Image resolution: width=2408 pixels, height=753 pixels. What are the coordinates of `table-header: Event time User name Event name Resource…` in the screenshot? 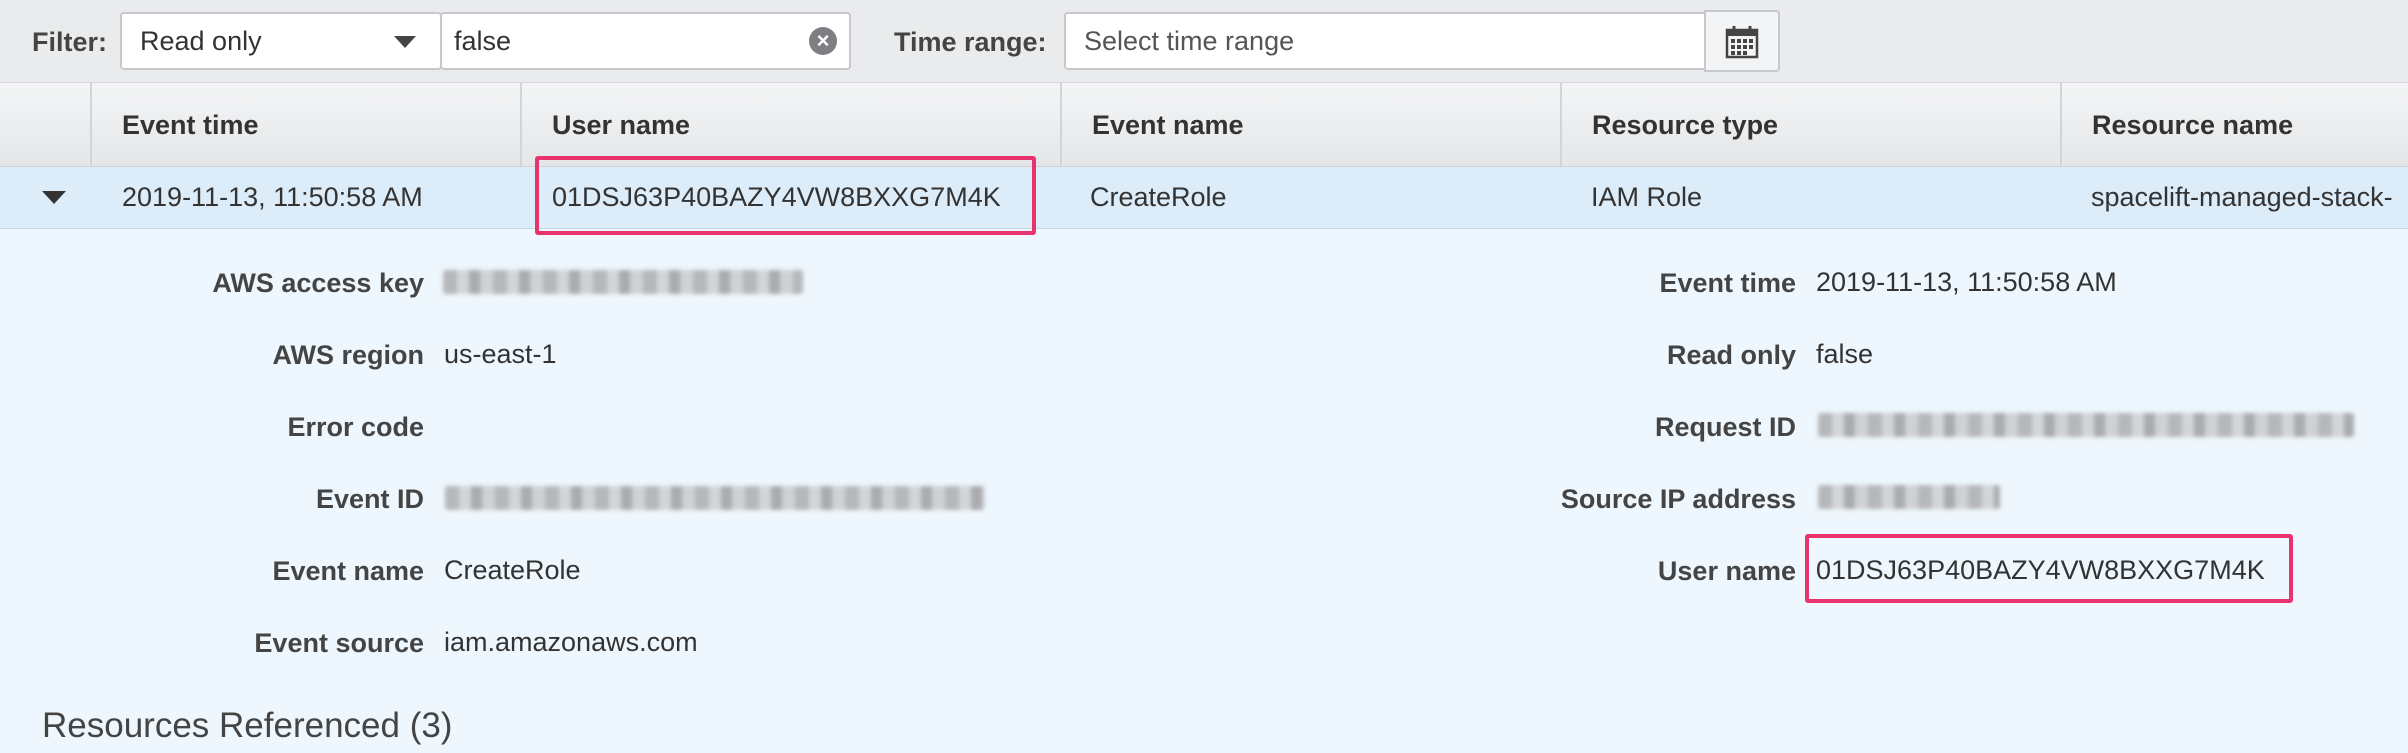 It's located at (1204, 125).